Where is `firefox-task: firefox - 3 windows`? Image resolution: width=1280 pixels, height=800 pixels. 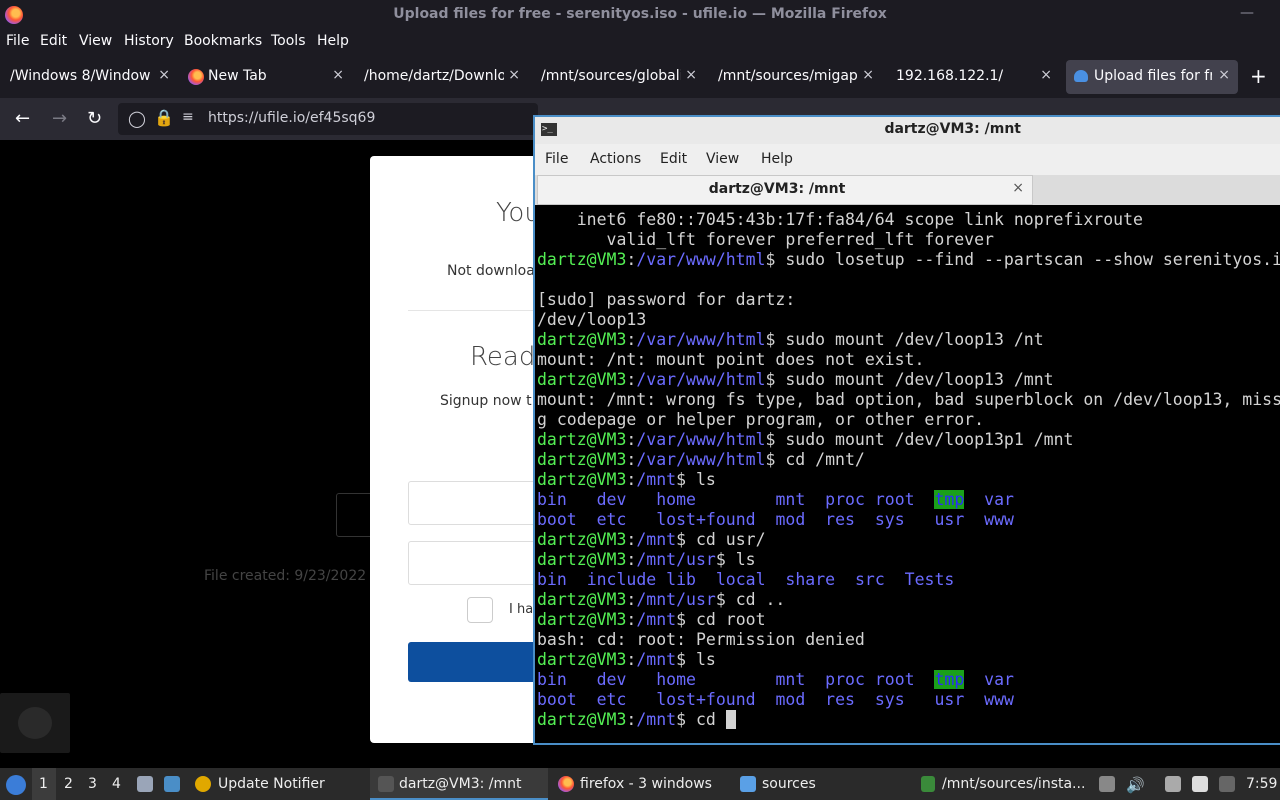
firefox-task: firefox - 3 windows is located at coordinates (646, 784).